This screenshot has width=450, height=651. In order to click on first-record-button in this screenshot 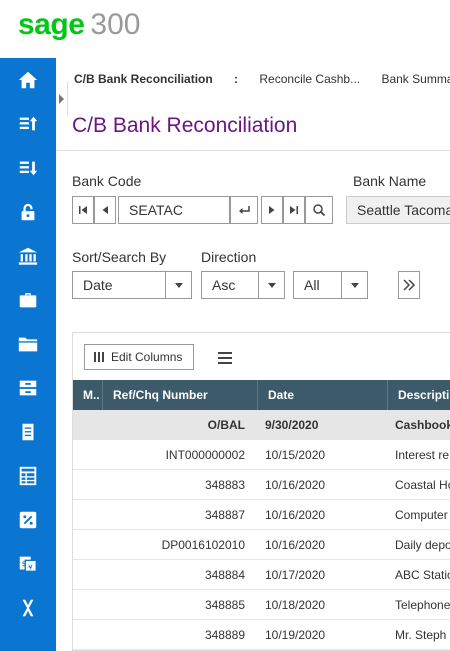, I will do `click(83, 210)`.